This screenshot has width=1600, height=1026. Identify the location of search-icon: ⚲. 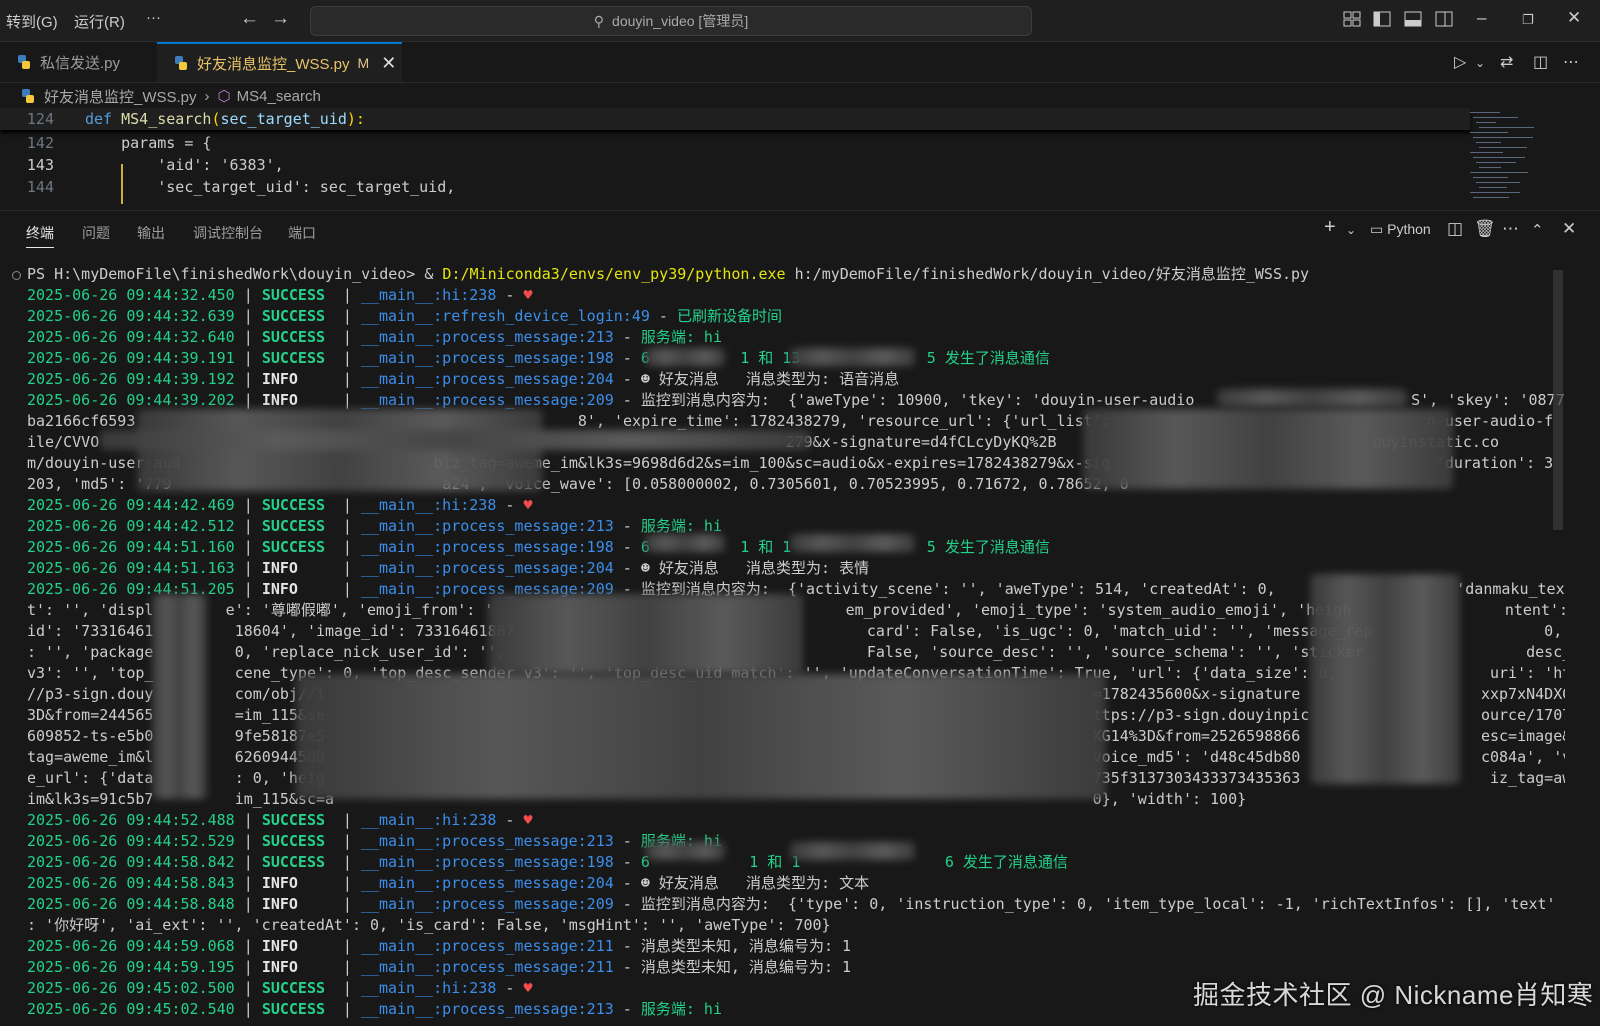
(599, 20).